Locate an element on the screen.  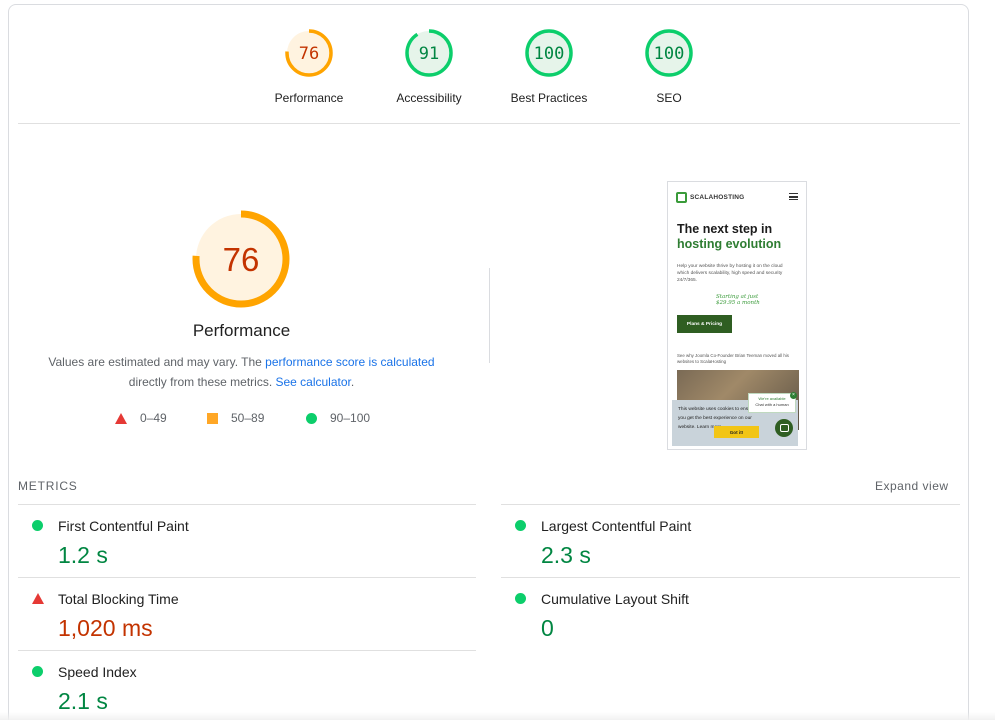
cookie-got-it: Got it! is located at coordinates (736, 432).